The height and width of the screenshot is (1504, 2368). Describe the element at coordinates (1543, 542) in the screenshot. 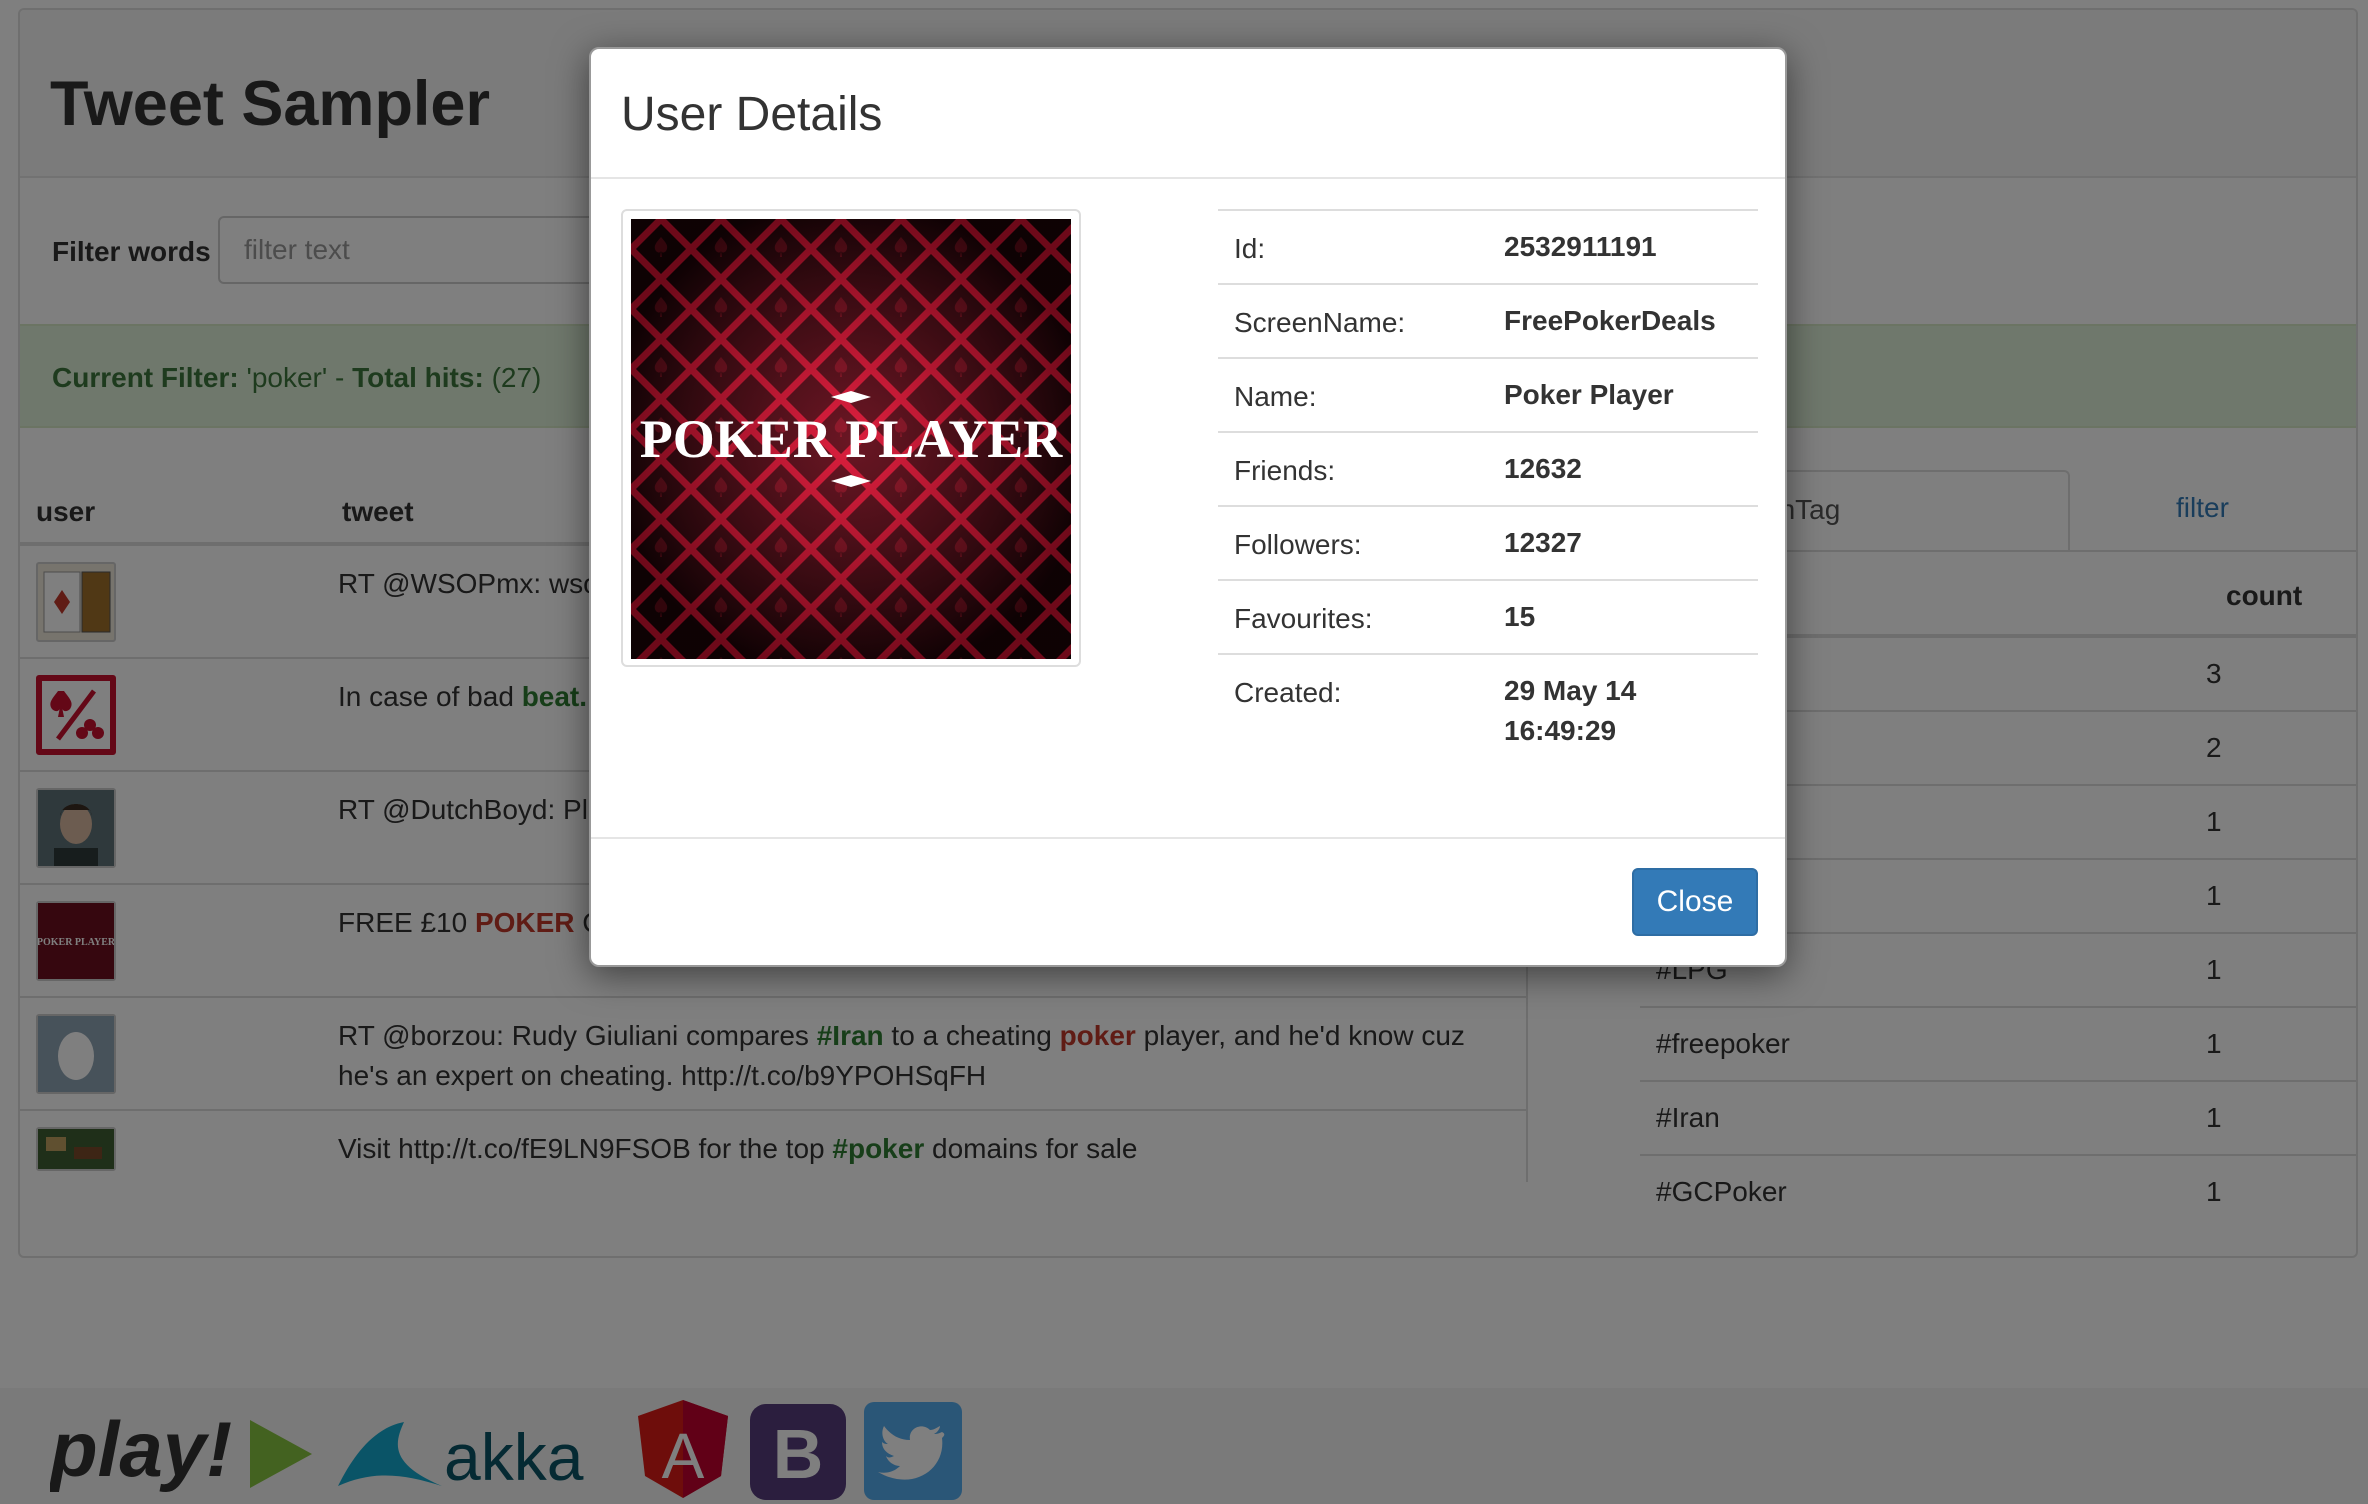

I see `detail-value: 12327` at that location.